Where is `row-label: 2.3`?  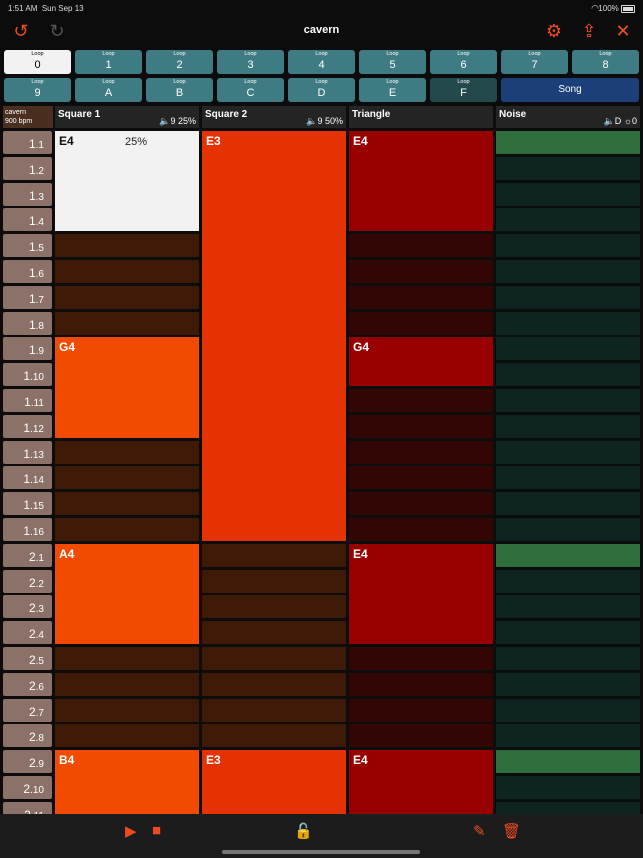
row-label: 2.3 is located at coordinates (27, 607).